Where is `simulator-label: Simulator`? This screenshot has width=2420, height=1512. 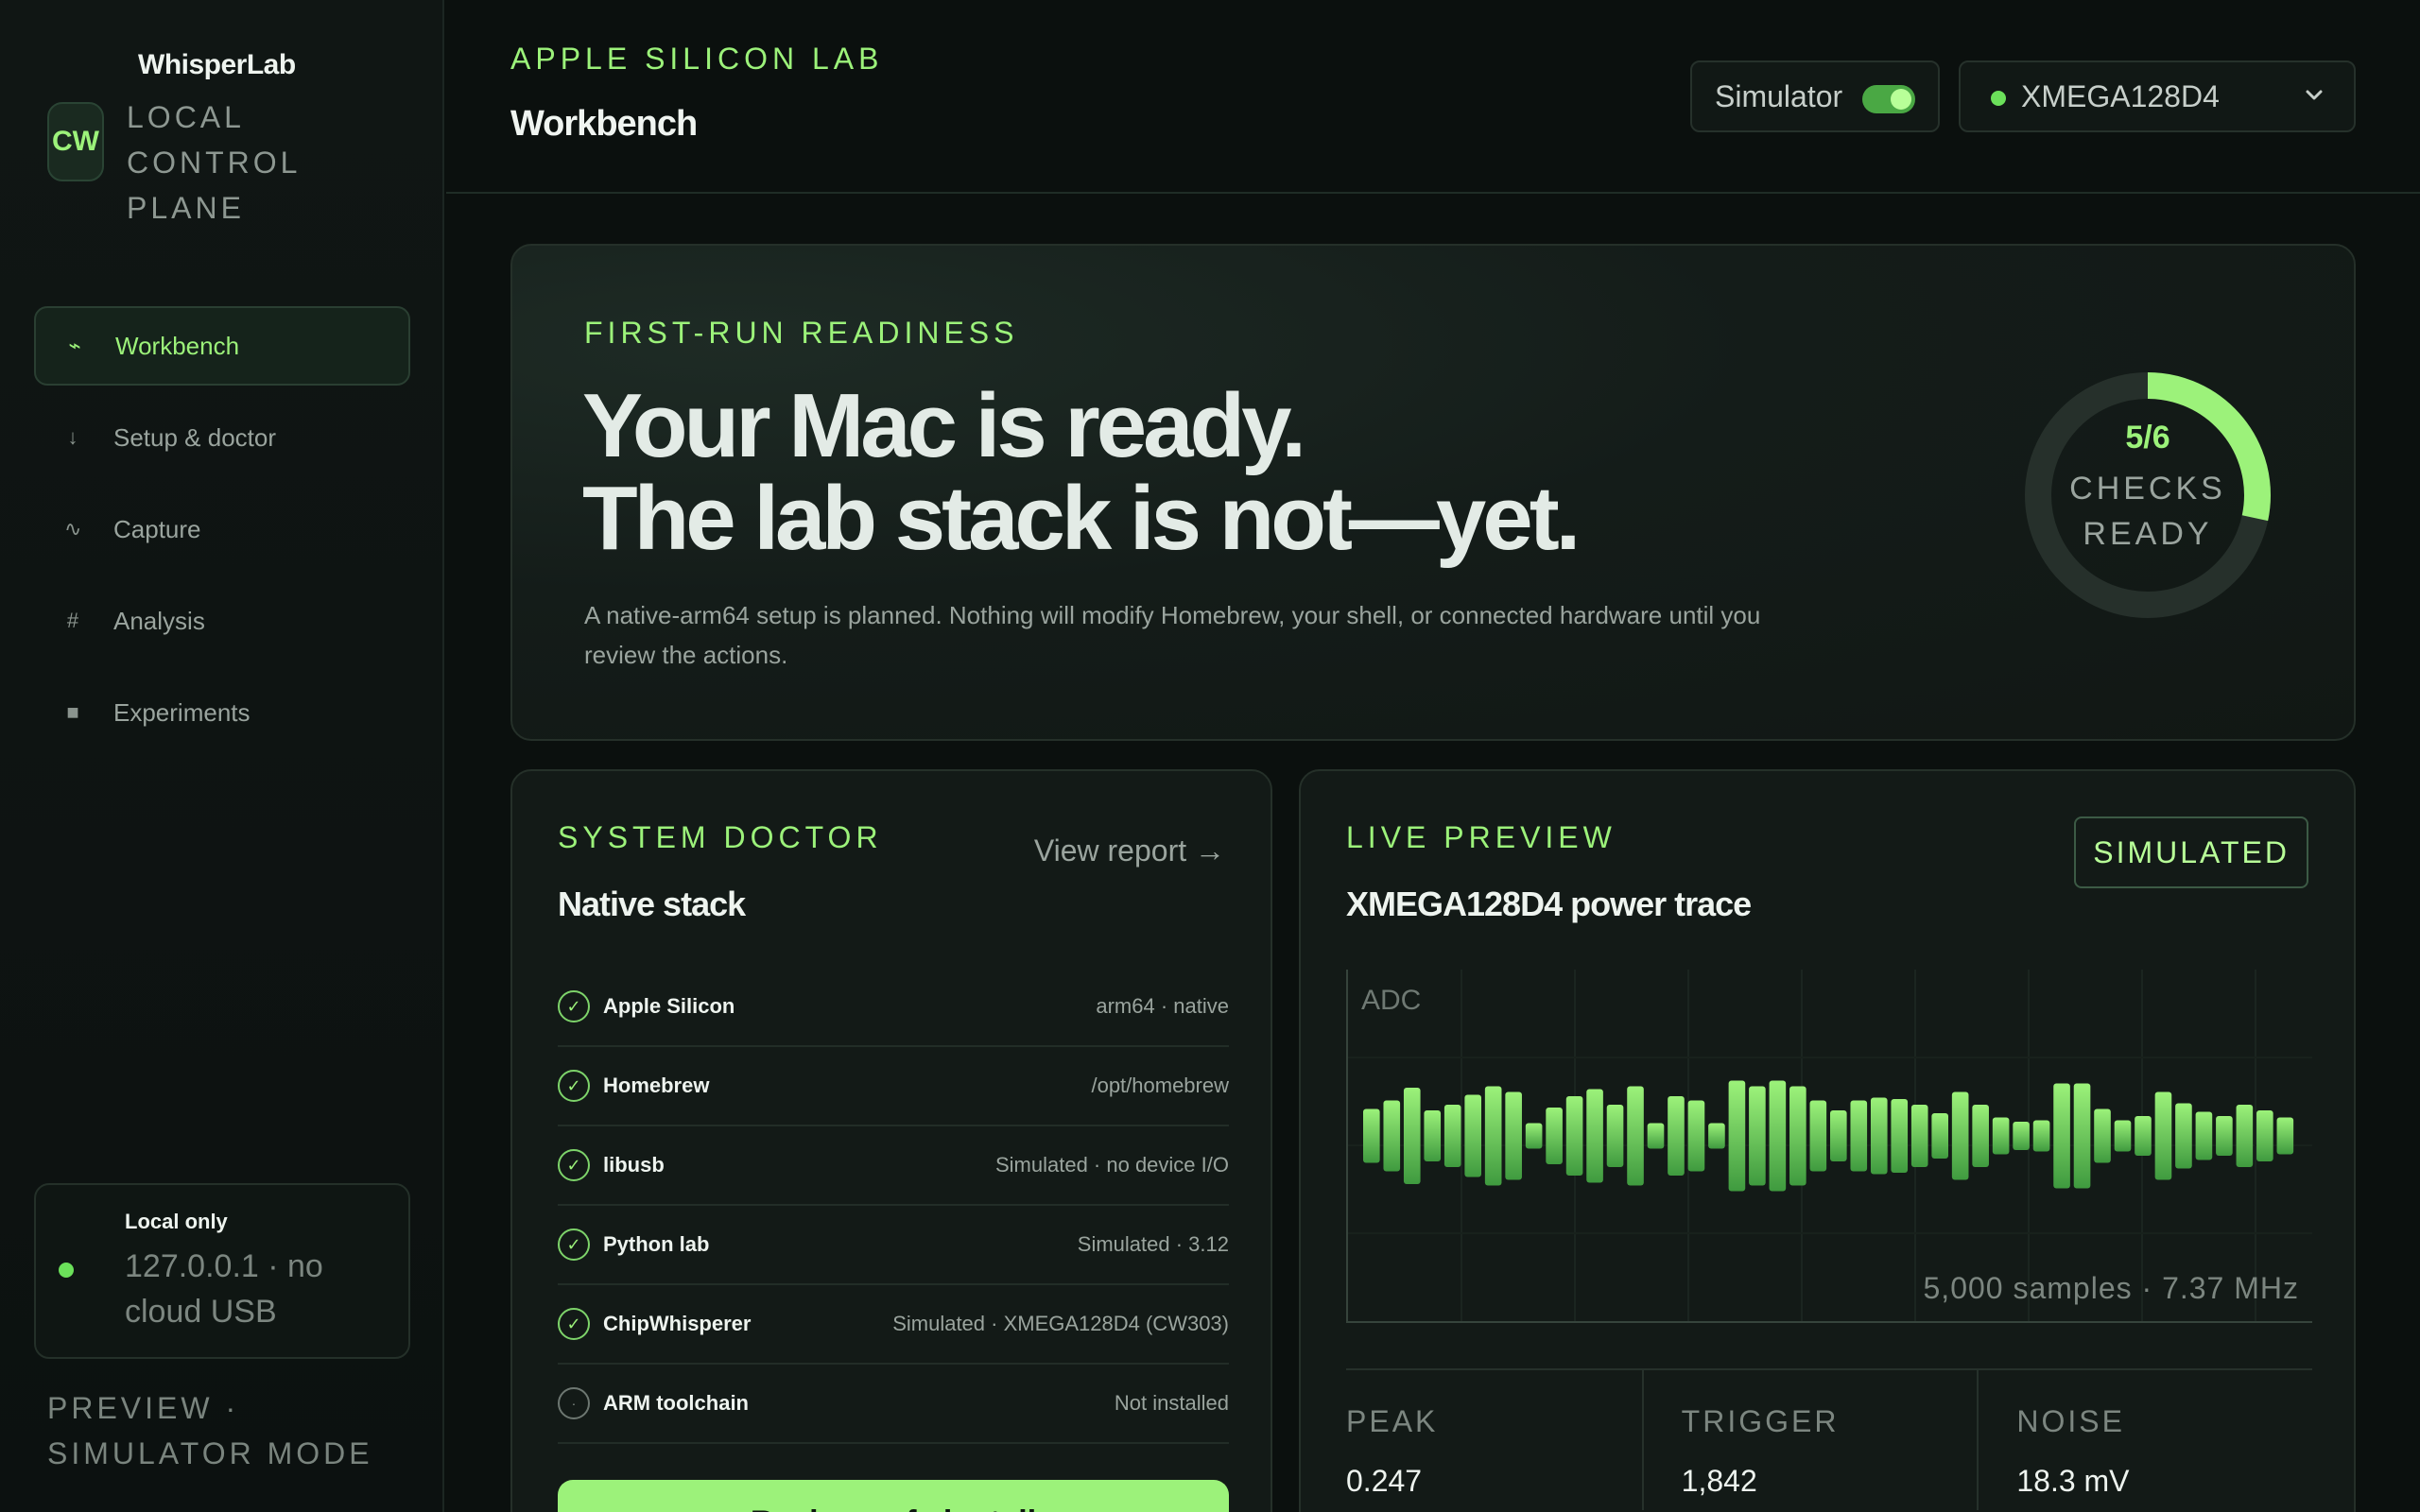
simulator-label: Simulator is located at coordinates (1779, 95).